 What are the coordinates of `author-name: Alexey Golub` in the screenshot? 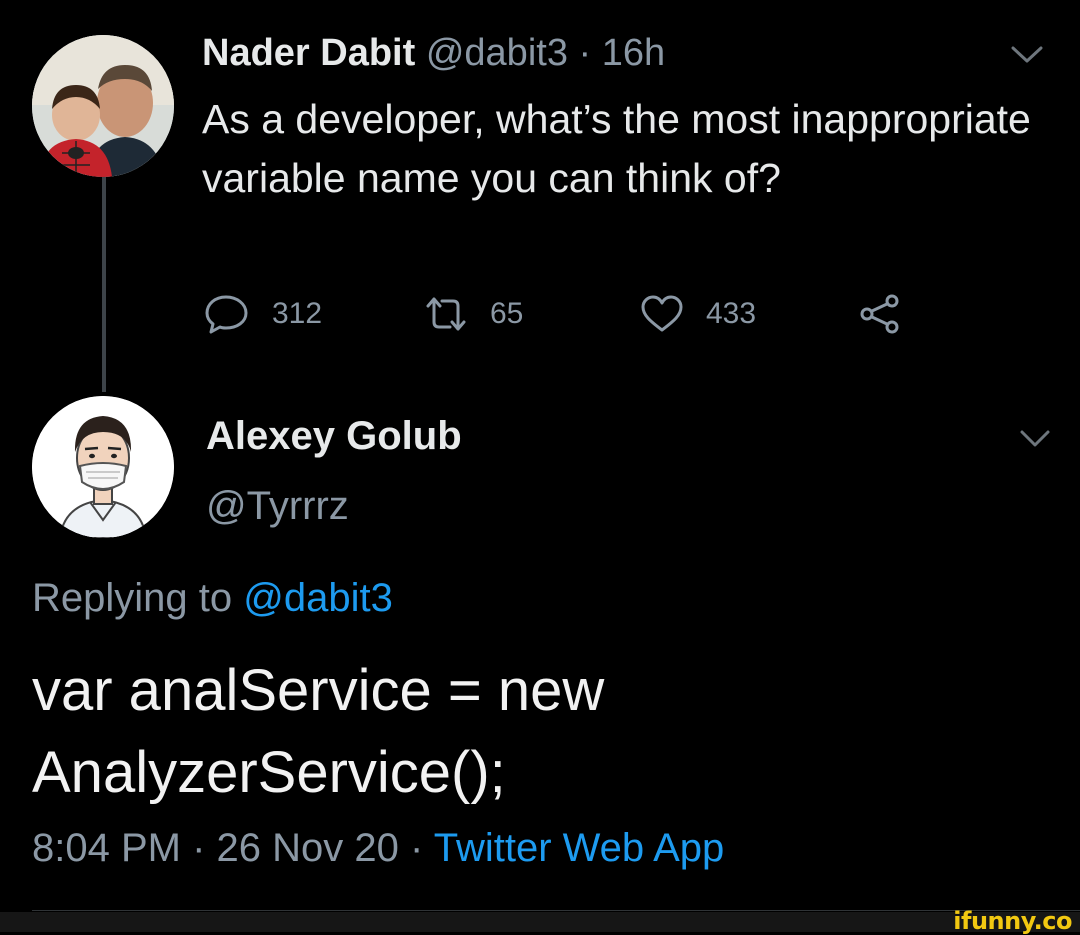 It's located at (334, 436).